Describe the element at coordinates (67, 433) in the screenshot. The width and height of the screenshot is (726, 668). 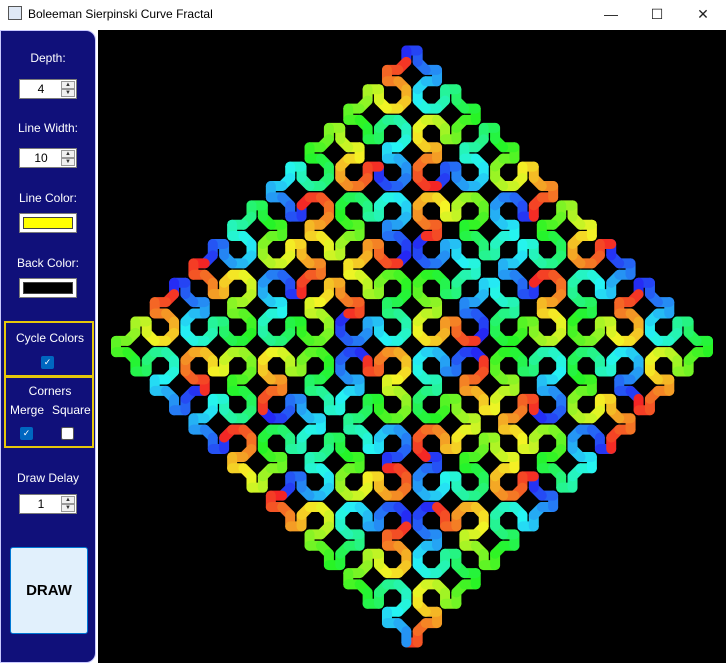
I see `square-checkbox` at that location.